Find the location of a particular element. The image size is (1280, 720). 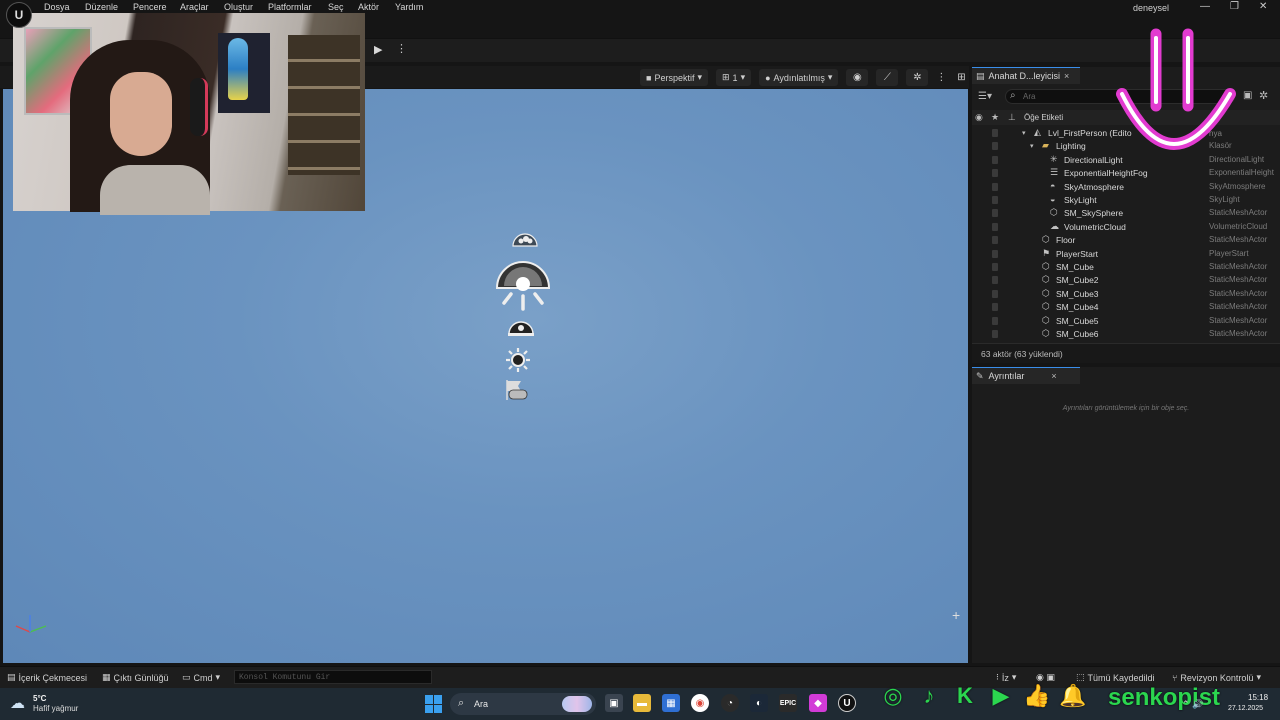

clock-time: 15:18 is located at coordinates (1258, 697).